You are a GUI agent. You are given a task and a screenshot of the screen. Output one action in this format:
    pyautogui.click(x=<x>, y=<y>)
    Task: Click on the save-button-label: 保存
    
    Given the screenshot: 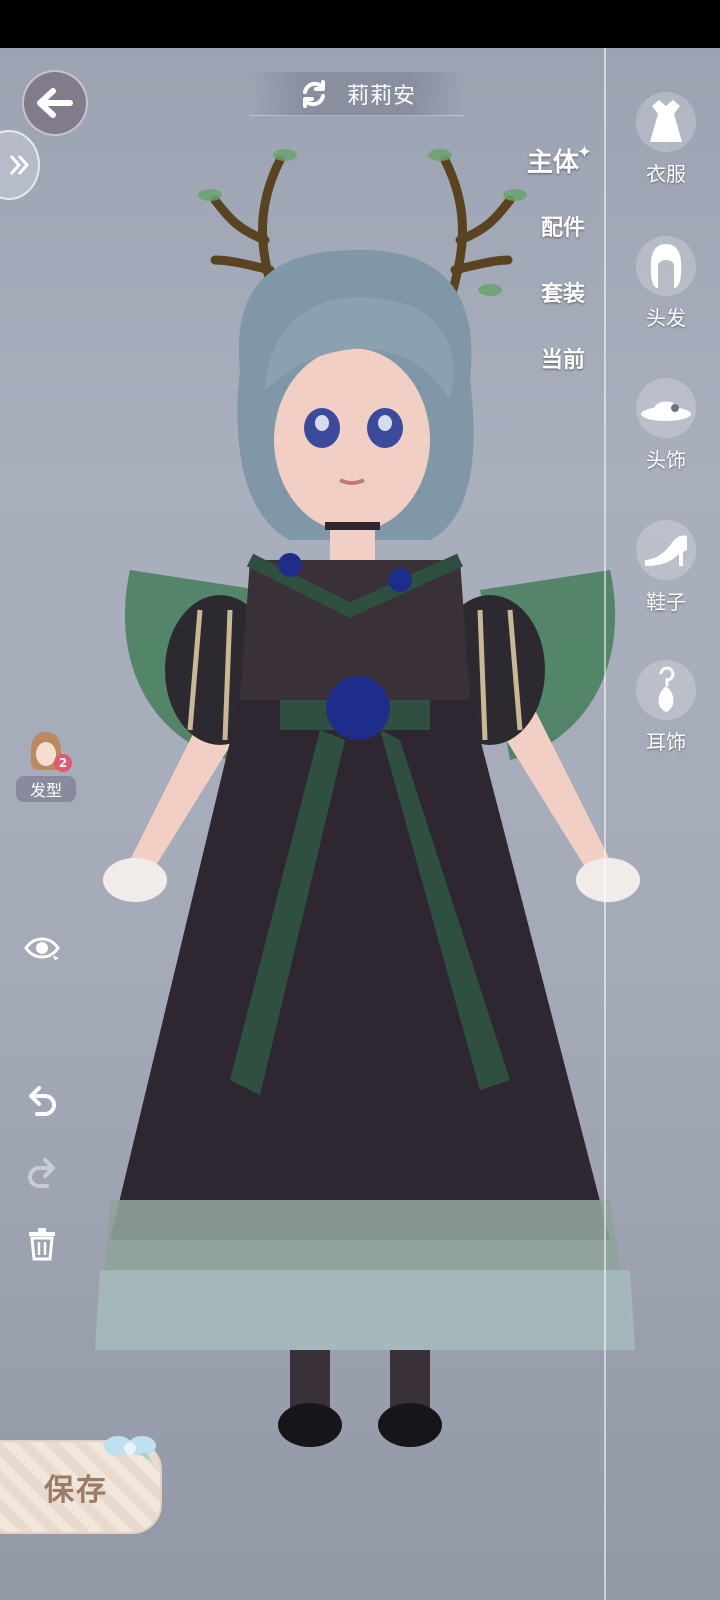 What is the action you would take?
    pyautogui.click(x=76, y=1490)
    